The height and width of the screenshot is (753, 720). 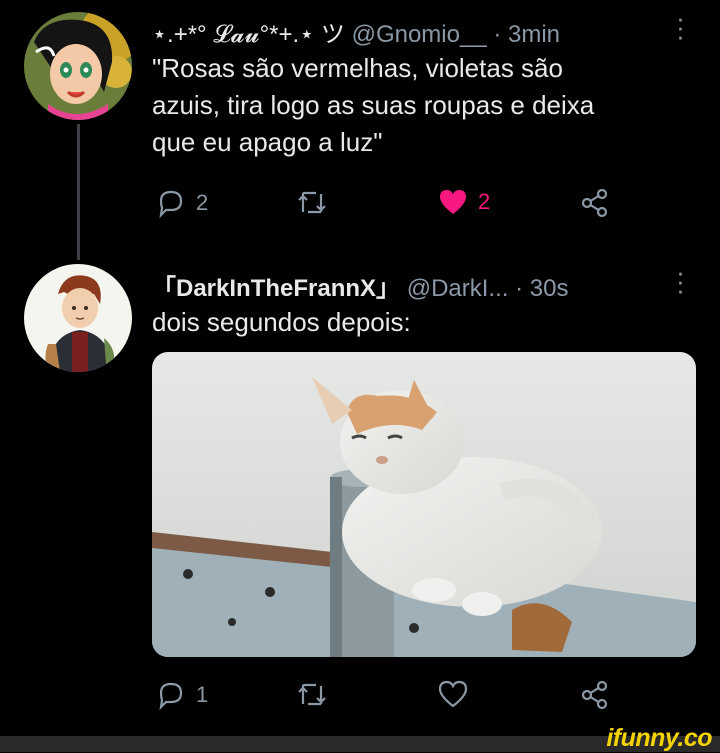 What do you see at coordinates (78, 192) in the screenshot?
I see `thread-line` at bounding box center [78, 192].